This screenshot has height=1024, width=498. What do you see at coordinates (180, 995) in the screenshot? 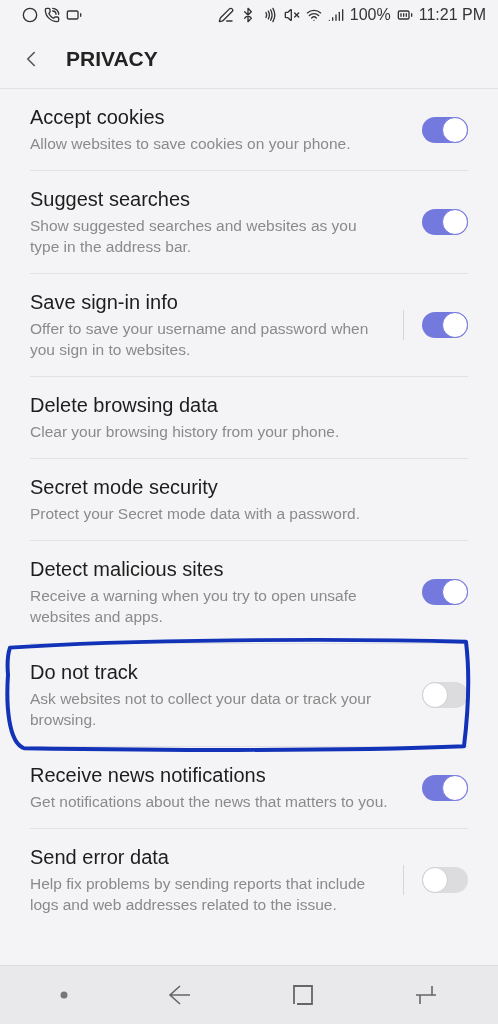
I see `back-nav-button` at bounding box center [180, 995].